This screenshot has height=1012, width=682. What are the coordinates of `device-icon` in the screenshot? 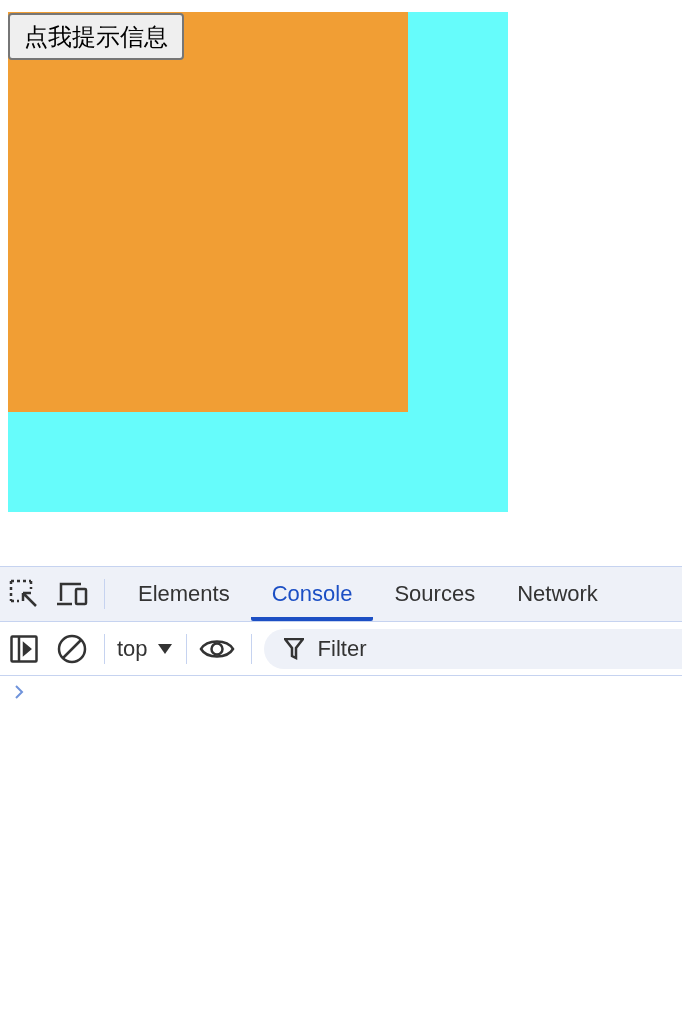 It's located at (72, 594).